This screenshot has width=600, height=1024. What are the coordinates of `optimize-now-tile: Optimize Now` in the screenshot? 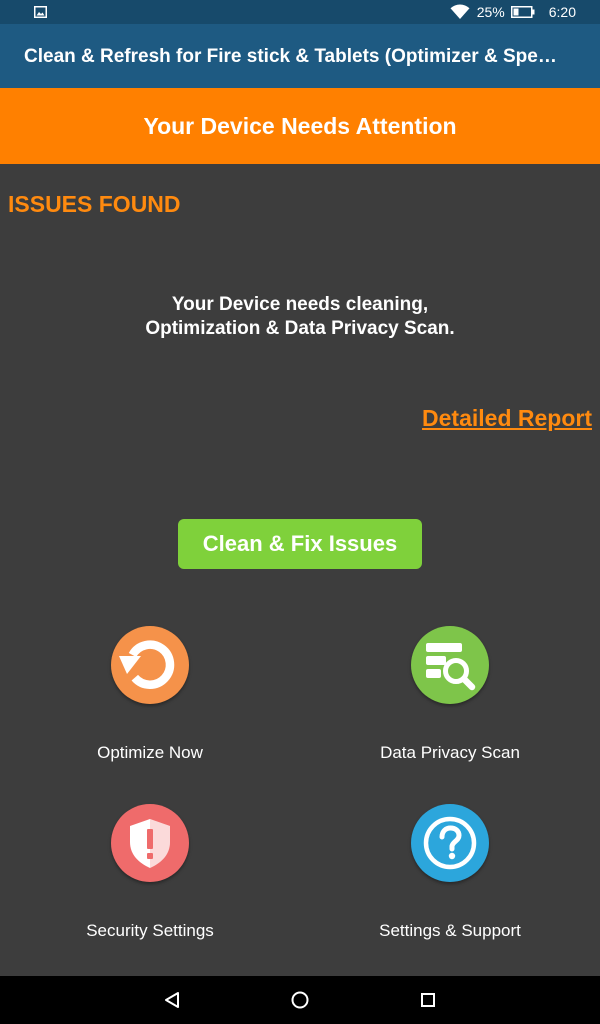 It's located at (150, 711).